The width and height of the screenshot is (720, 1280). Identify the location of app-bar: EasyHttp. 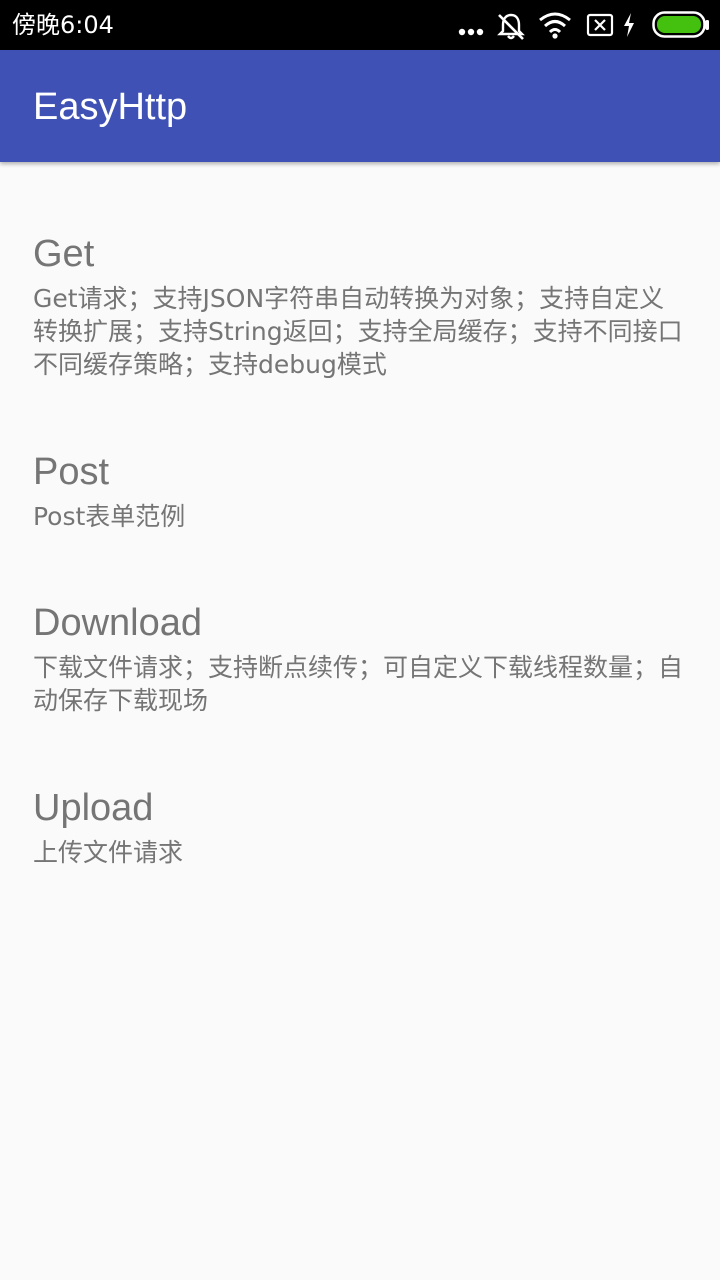
(360, 106).